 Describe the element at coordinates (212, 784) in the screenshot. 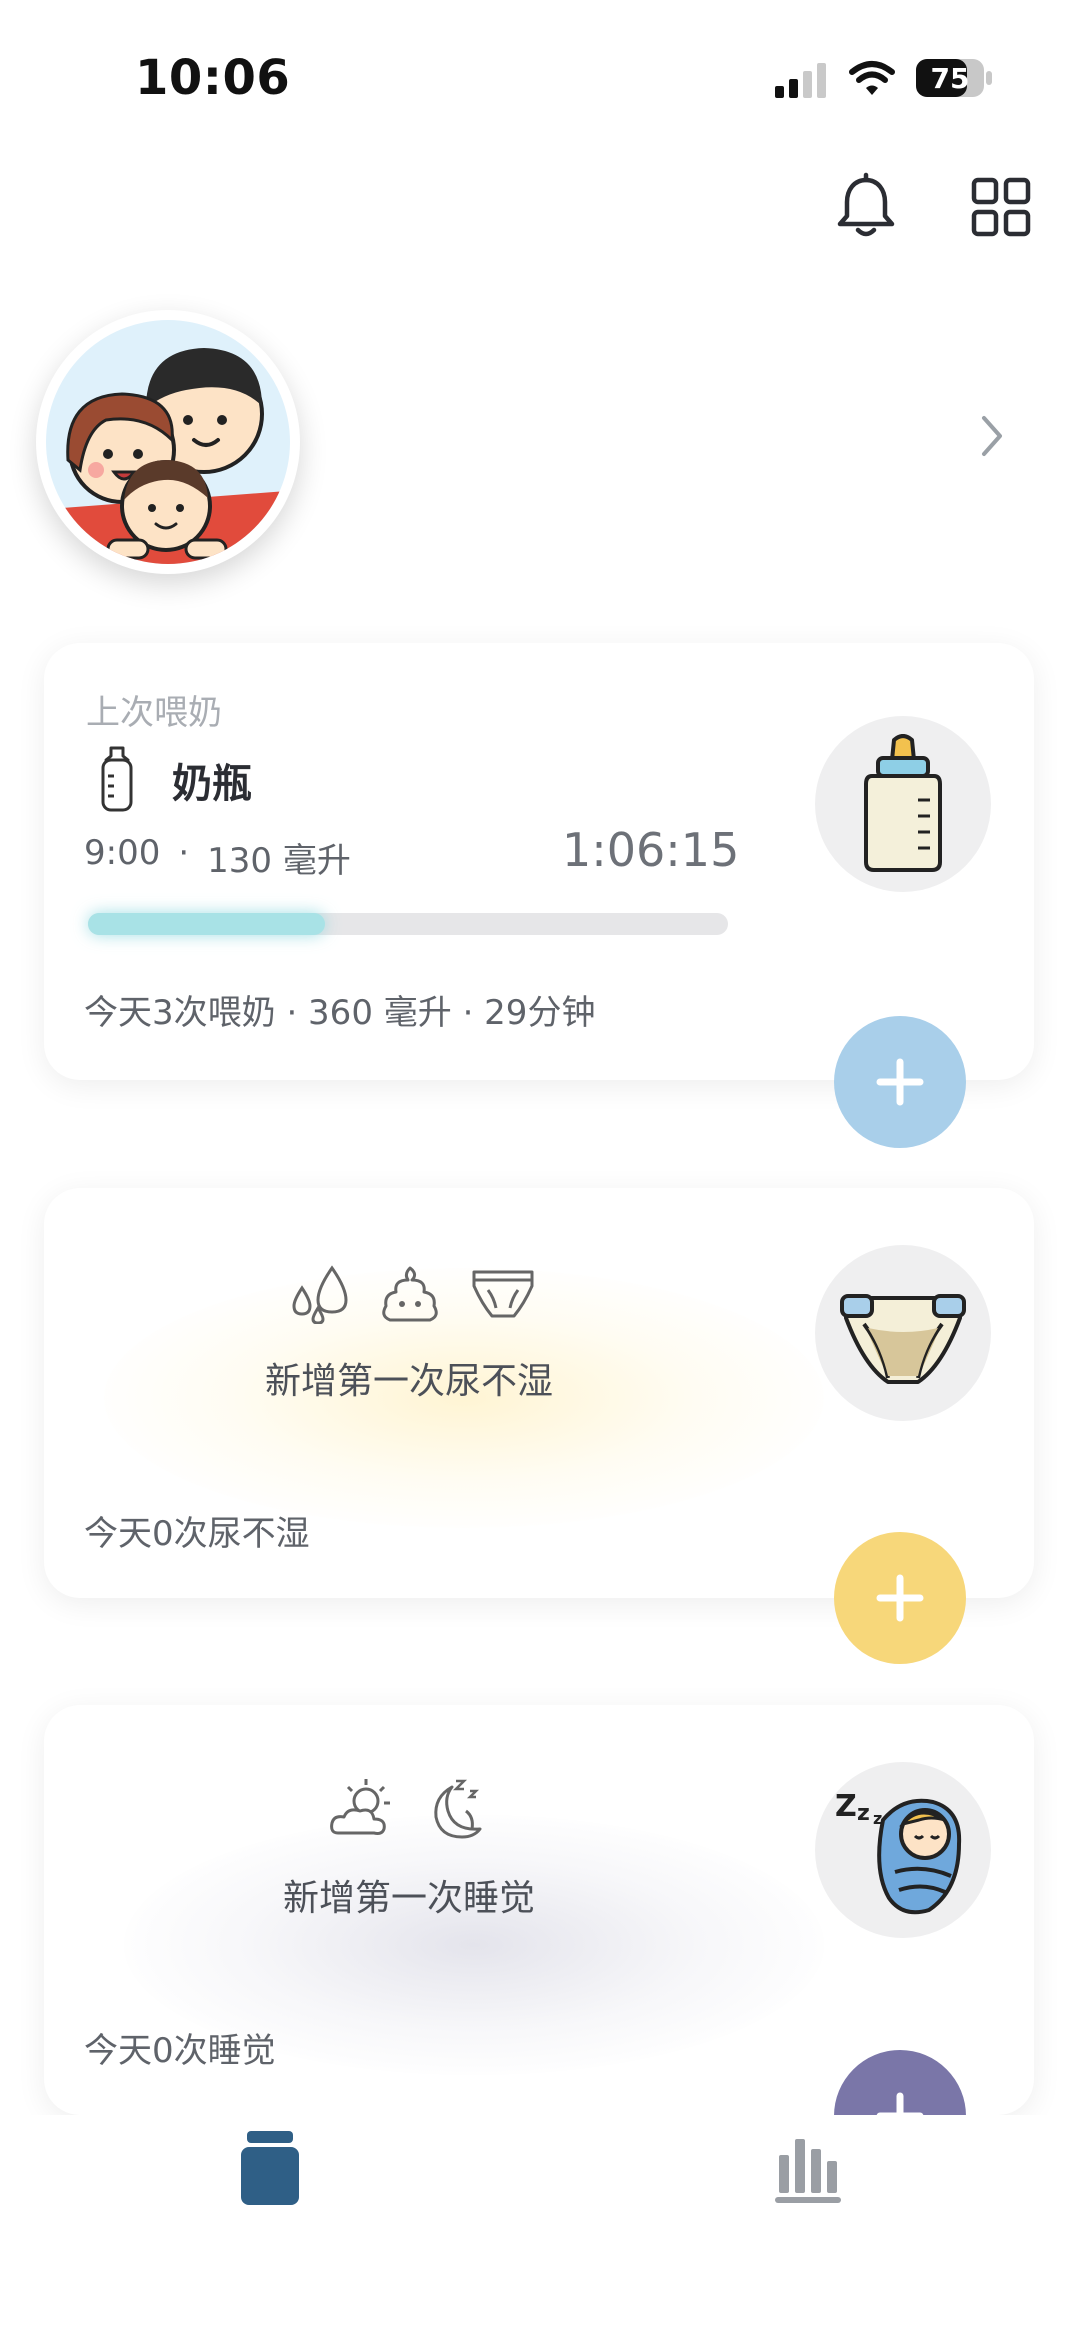

I see `feed-type: 奶瓶` at that location.